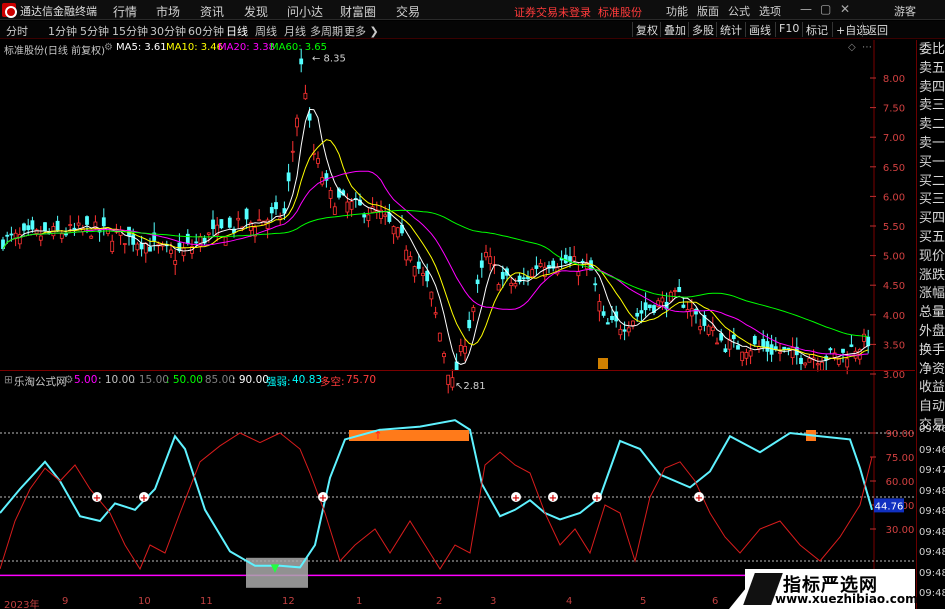  Describe the element at coordinates (168, 31) in the screenshot. I see `period-4: 30分钟` at that location.